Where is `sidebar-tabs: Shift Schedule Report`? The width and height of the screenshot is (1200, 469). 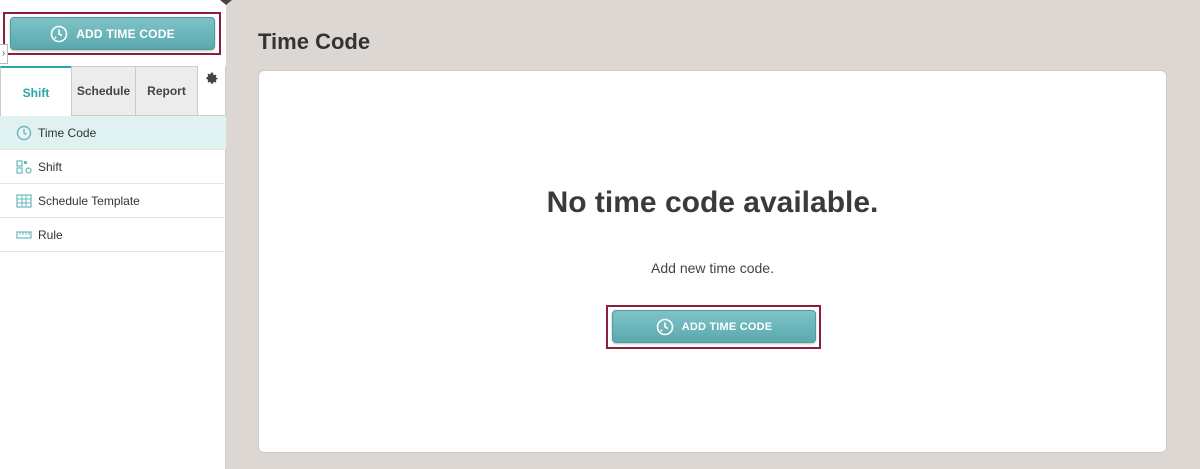
sidebar-tabs: Shift Schedule Report is located at coordinates (113, 91).